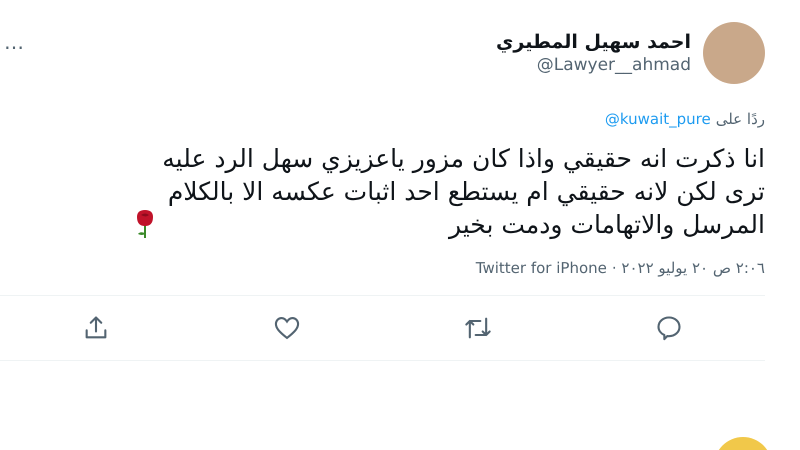 The image size is (800, 450). Describe the element at coordinates (688, 268) in the screenshot. I see `tweet-timestamp: ٢:٠٦ ص ٢٠ يوليو ٢٠٢٢ ·` at that location.